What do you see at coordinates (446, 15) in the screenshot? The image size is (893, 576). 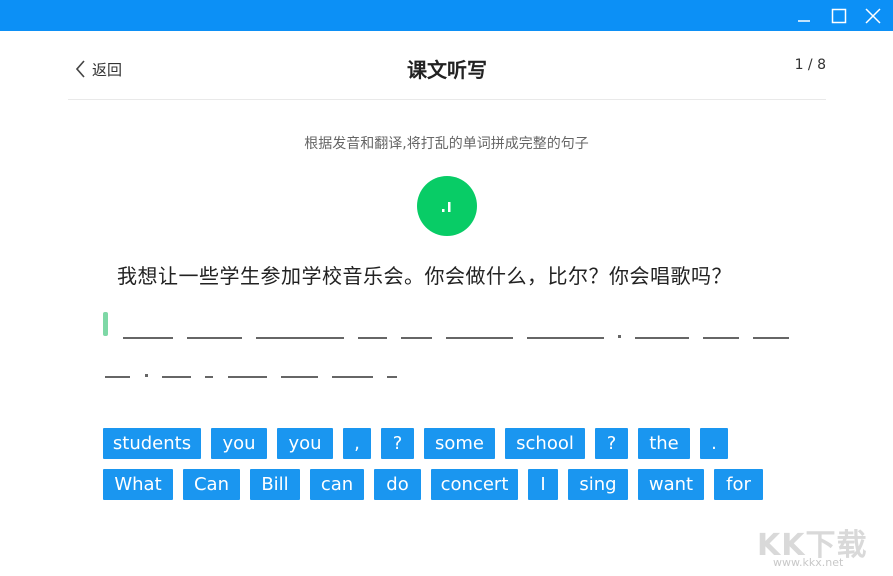 I see `title-bar` at bounding box center [446, 15].